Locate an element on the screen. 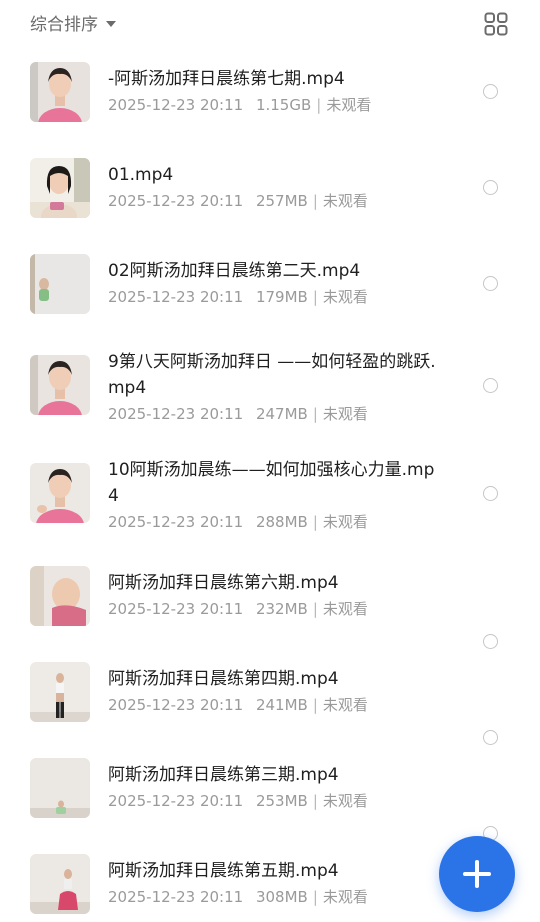 Image resolution: width=540 pixels, height=922 pixels. file-title: 阿斯汤加拜日晨练第五期.mp4 is located at coordinates (223, 871).